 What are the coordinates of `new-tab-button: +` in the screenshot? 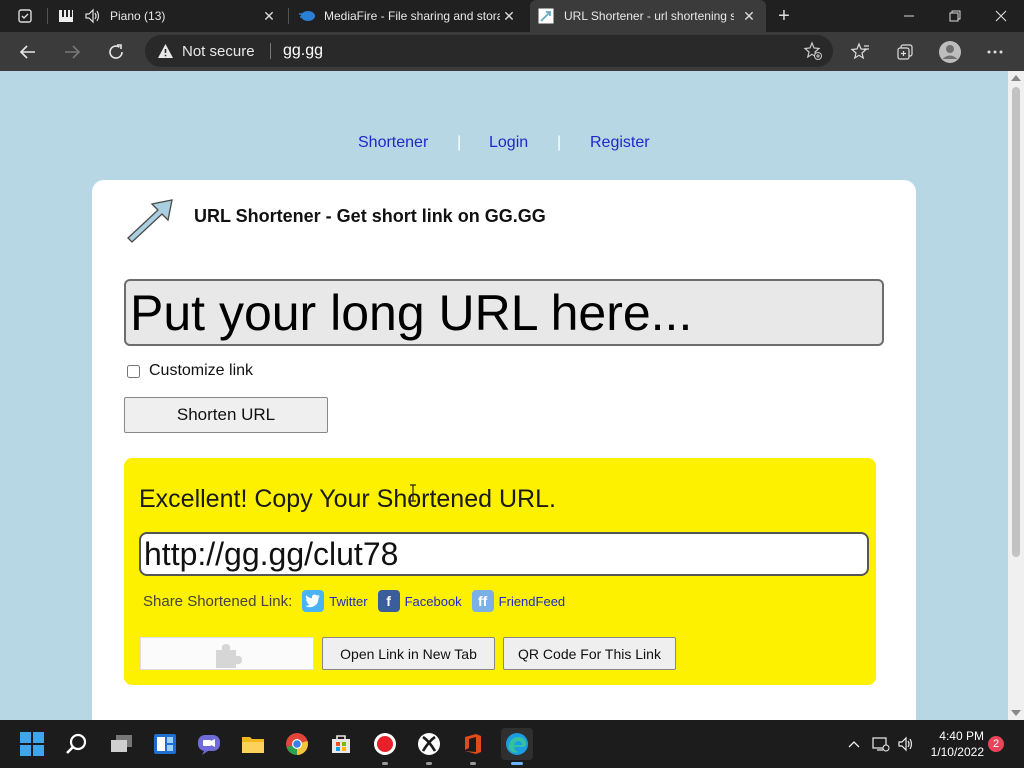 It's located at (784, 16).